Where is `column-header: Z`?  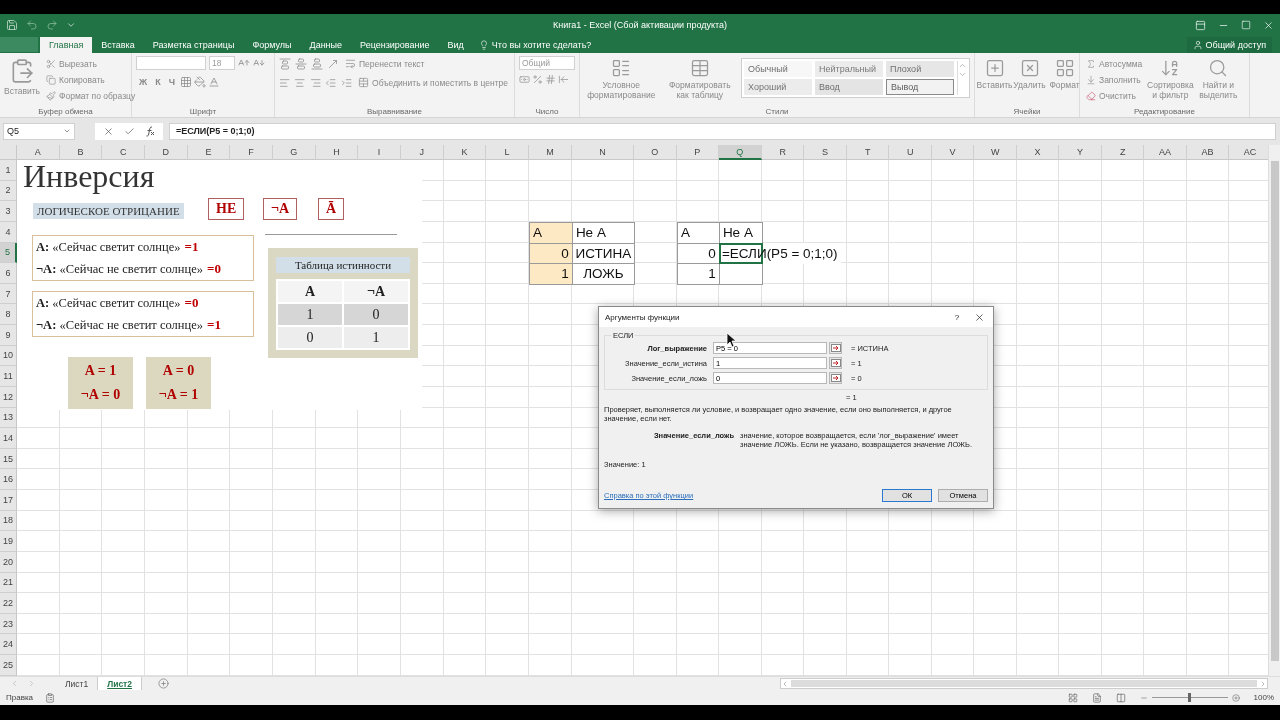
column-header: Z is located at coordinates (1123, 152).